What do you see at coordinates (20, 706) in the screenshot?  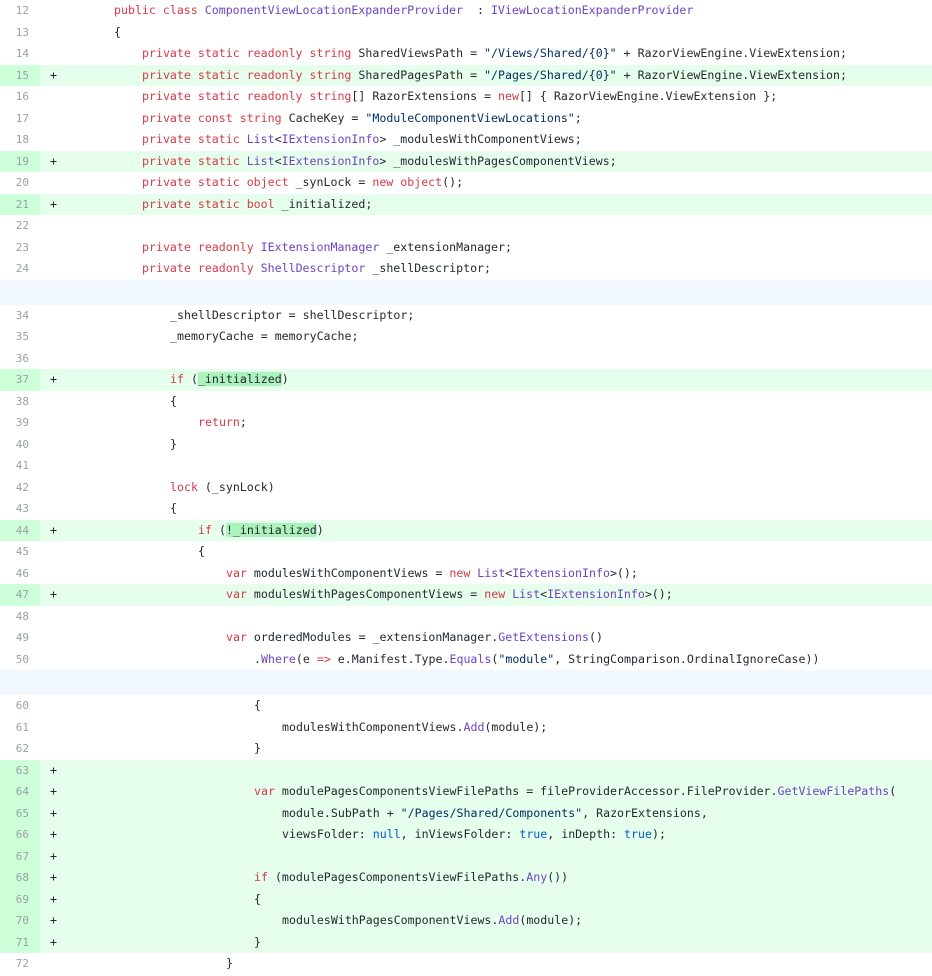 I see `line-number: 60` at bounding box center [20, 706].